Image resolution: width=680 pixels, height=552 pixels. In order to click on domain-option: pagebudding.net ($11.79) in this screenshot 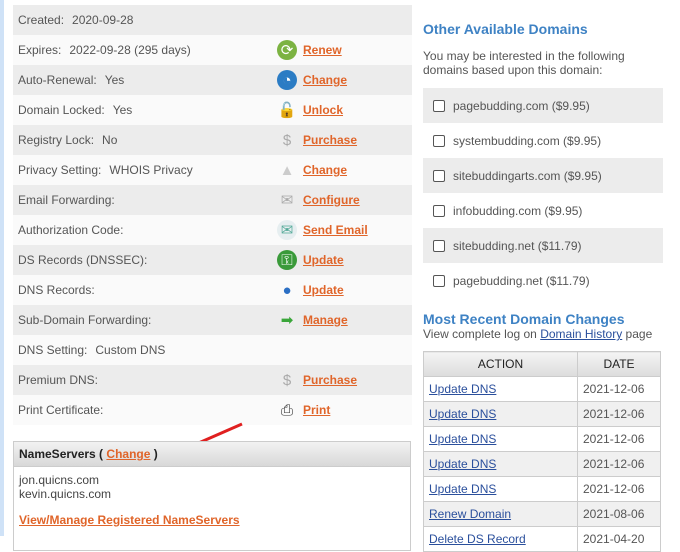, I will do `click(543, 280)`.